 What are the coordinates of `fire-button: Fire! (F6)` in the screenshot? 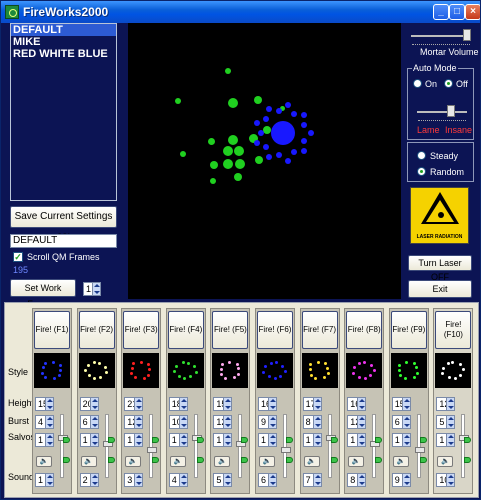 It's located at (275, 330).